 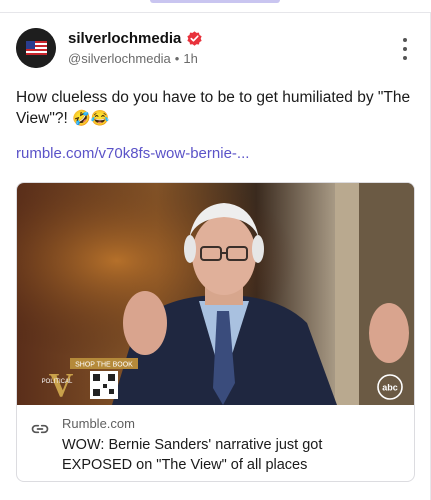 What do you see at coordinates (124, 38) in the screenshot?
I see `username: silverlochmedia` at bounding box center [124, 38].